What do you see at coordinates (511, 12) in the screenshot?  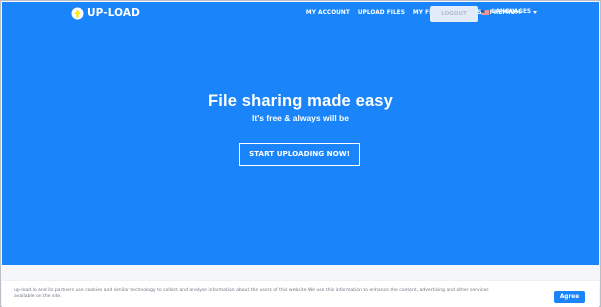 I see `languages-label: LANGUAGES` at bounding box center [511, 12].